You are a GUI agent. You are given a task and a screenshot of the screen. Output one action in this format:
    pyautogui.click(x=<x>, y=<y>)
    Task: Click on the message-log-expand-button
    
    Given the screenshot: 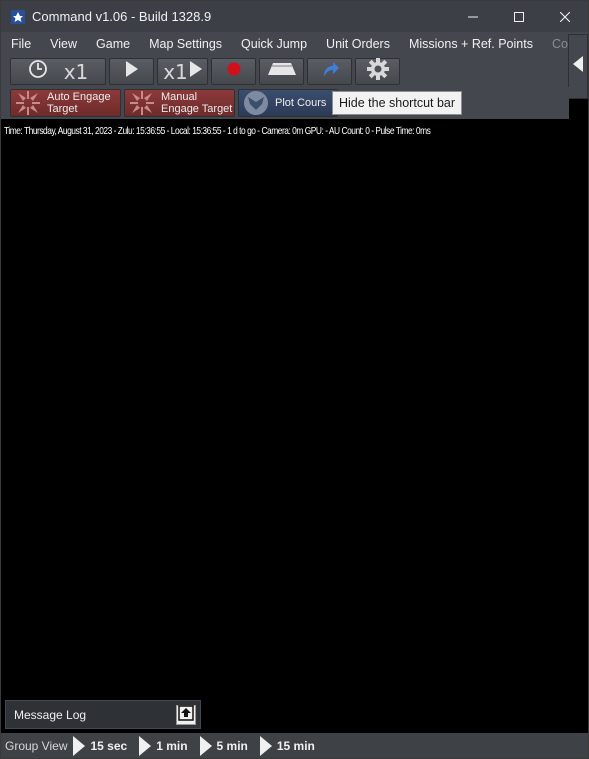 What is the action you would take?
    pyautogui.click(x=186, y=715)
    